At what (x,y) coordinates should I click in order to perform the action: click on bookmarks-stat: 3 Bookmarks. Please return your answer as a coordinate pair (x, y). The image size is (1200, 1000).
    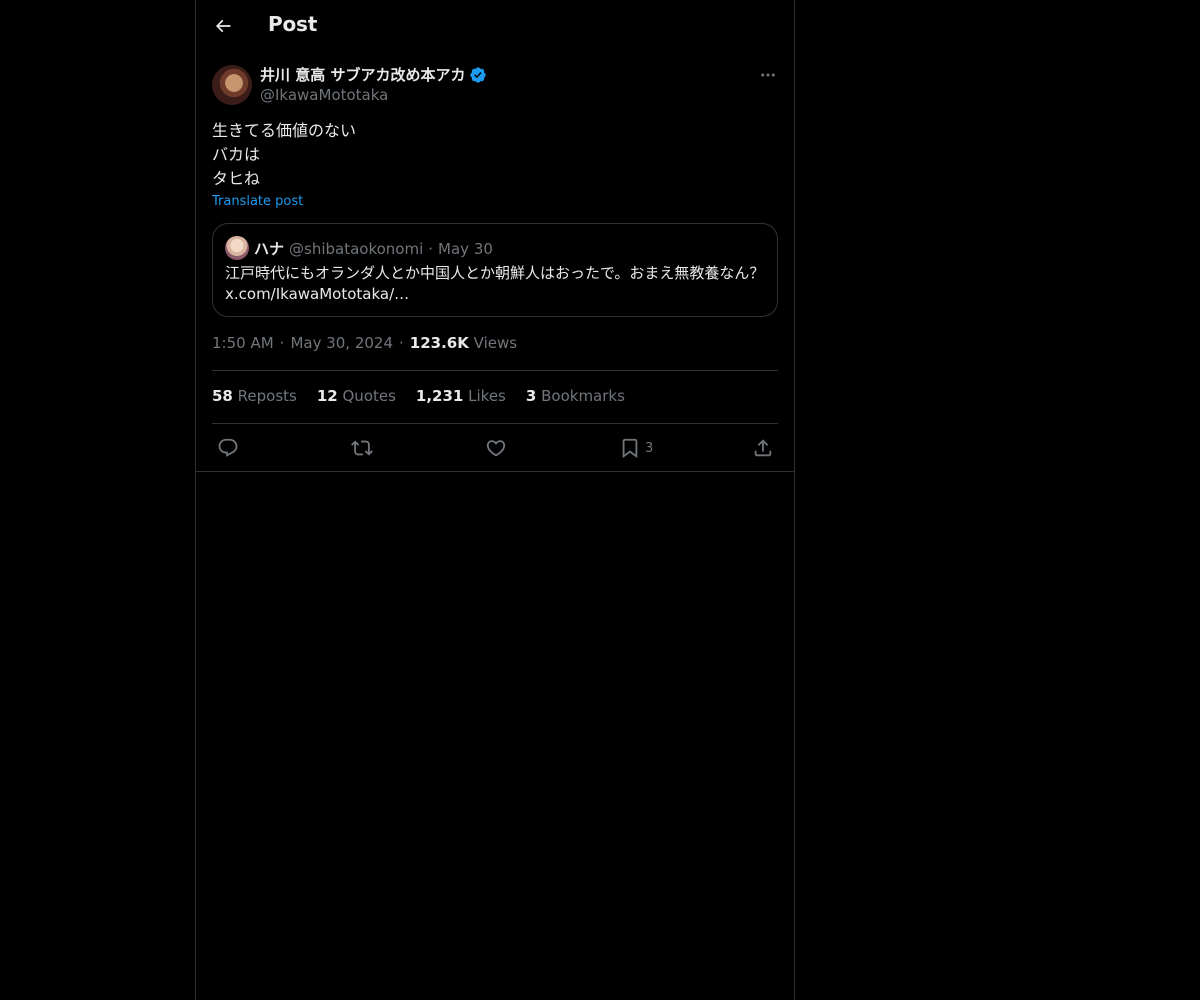
    Looking at the image, I should click on (575, 396).